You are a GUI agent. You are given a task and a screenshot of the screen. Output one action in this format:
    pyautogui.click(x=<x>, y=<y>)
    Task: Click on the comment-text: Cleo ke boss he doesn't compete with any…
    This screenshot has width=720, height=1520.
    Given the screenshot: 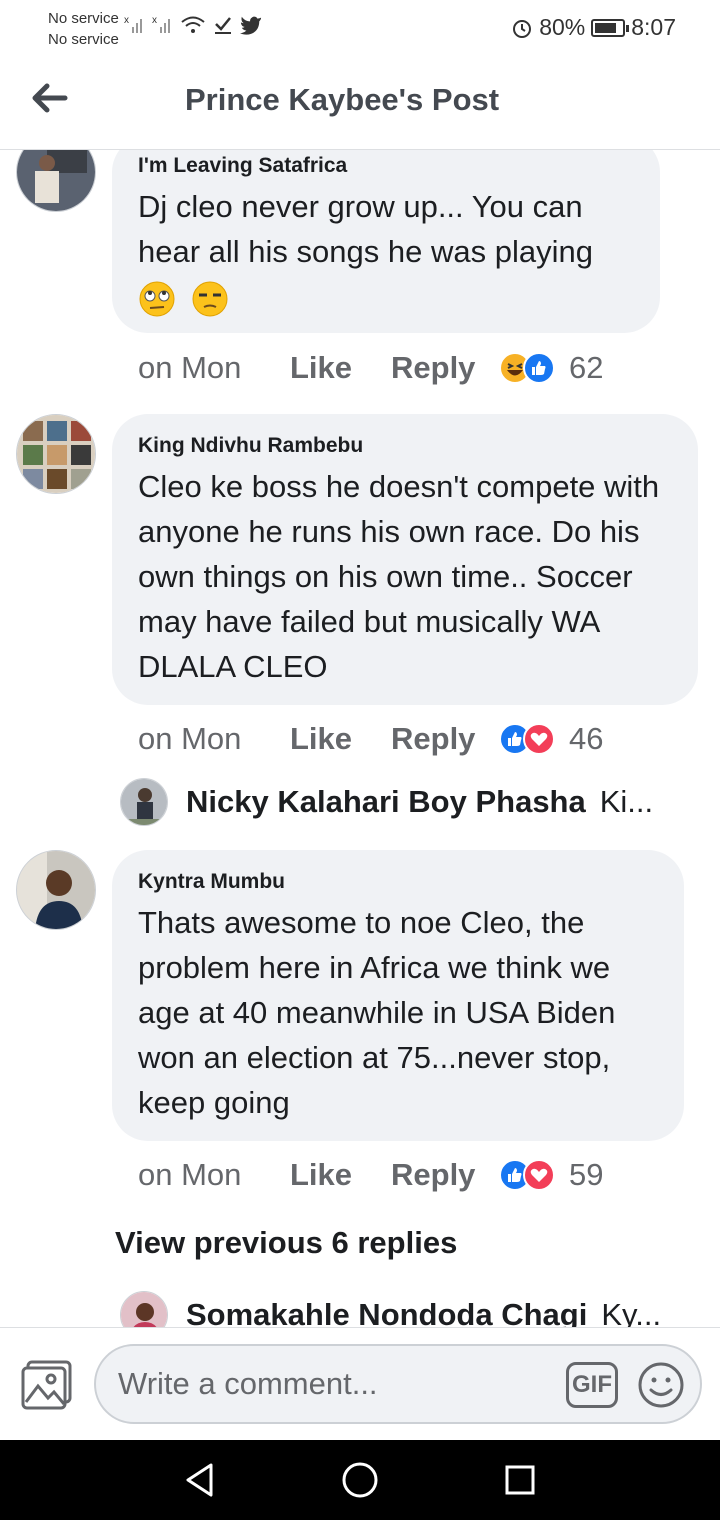 What is the action you would take?
    pyautogui.click(x=399, y=576)
    